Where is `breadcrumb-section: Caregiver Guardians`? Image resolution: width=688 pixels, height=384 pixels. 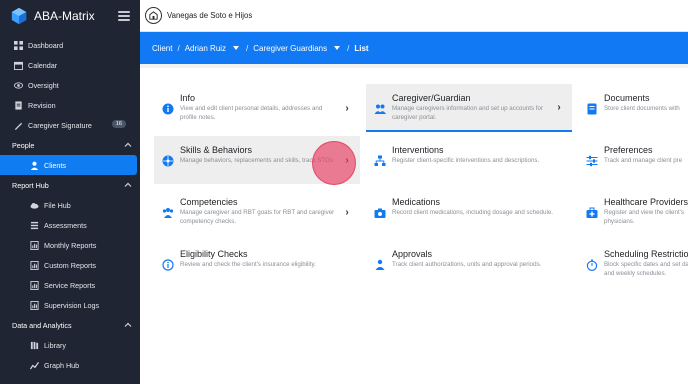 breadcrumb-section: Caregiver Guardians is located at coordinates (290, 48).